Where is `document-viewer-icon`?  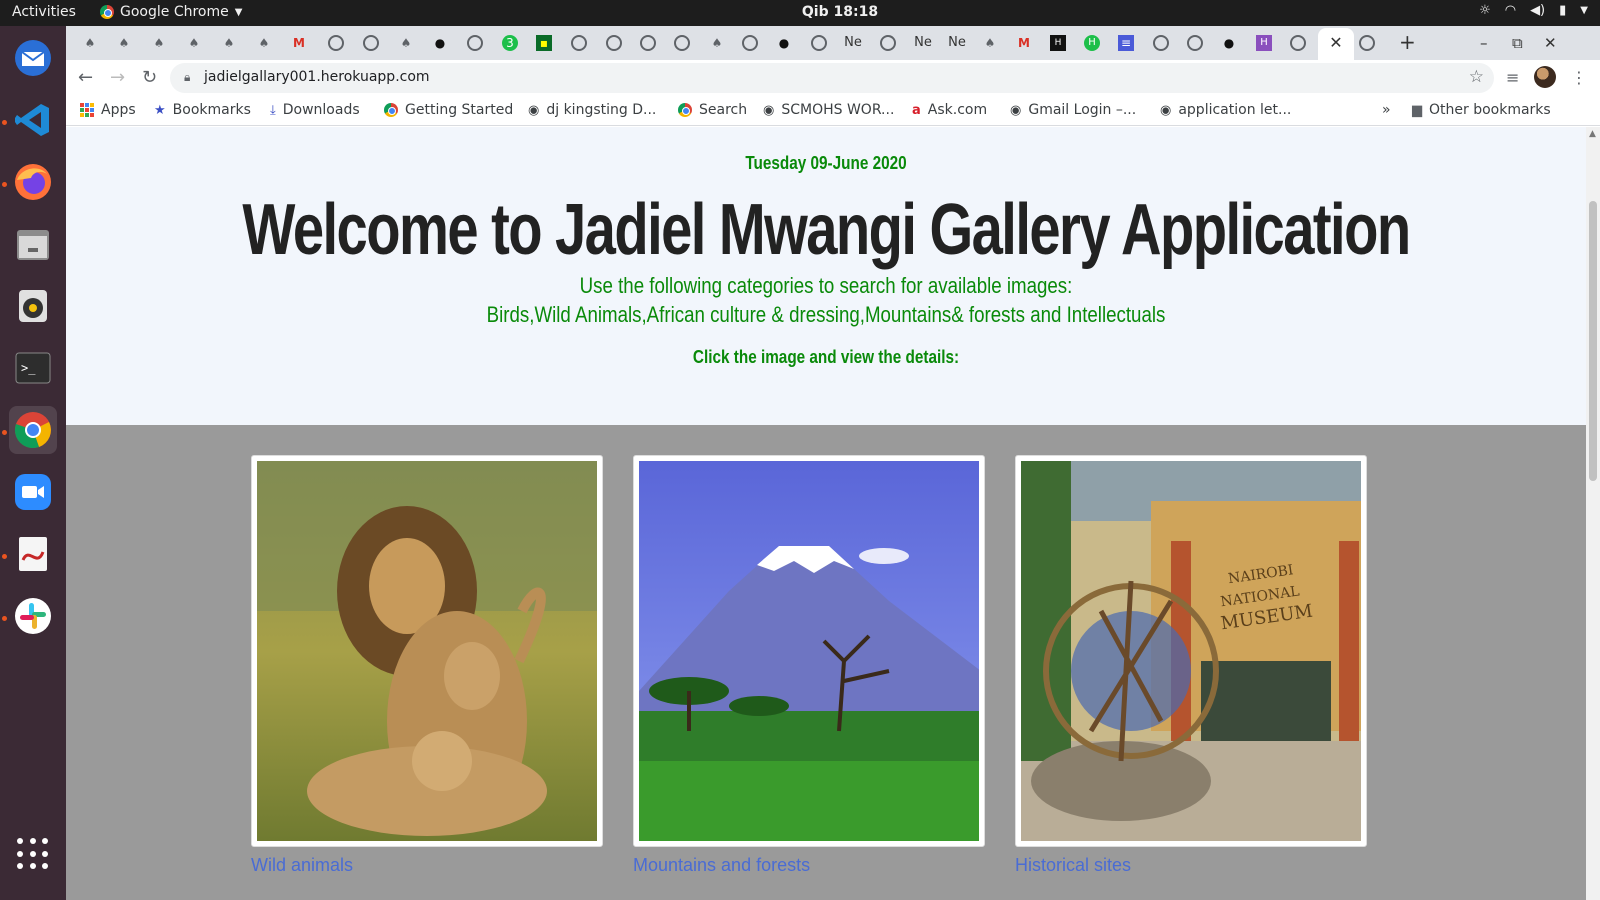 document-viewer-icon is located at coordinates (33, 554).